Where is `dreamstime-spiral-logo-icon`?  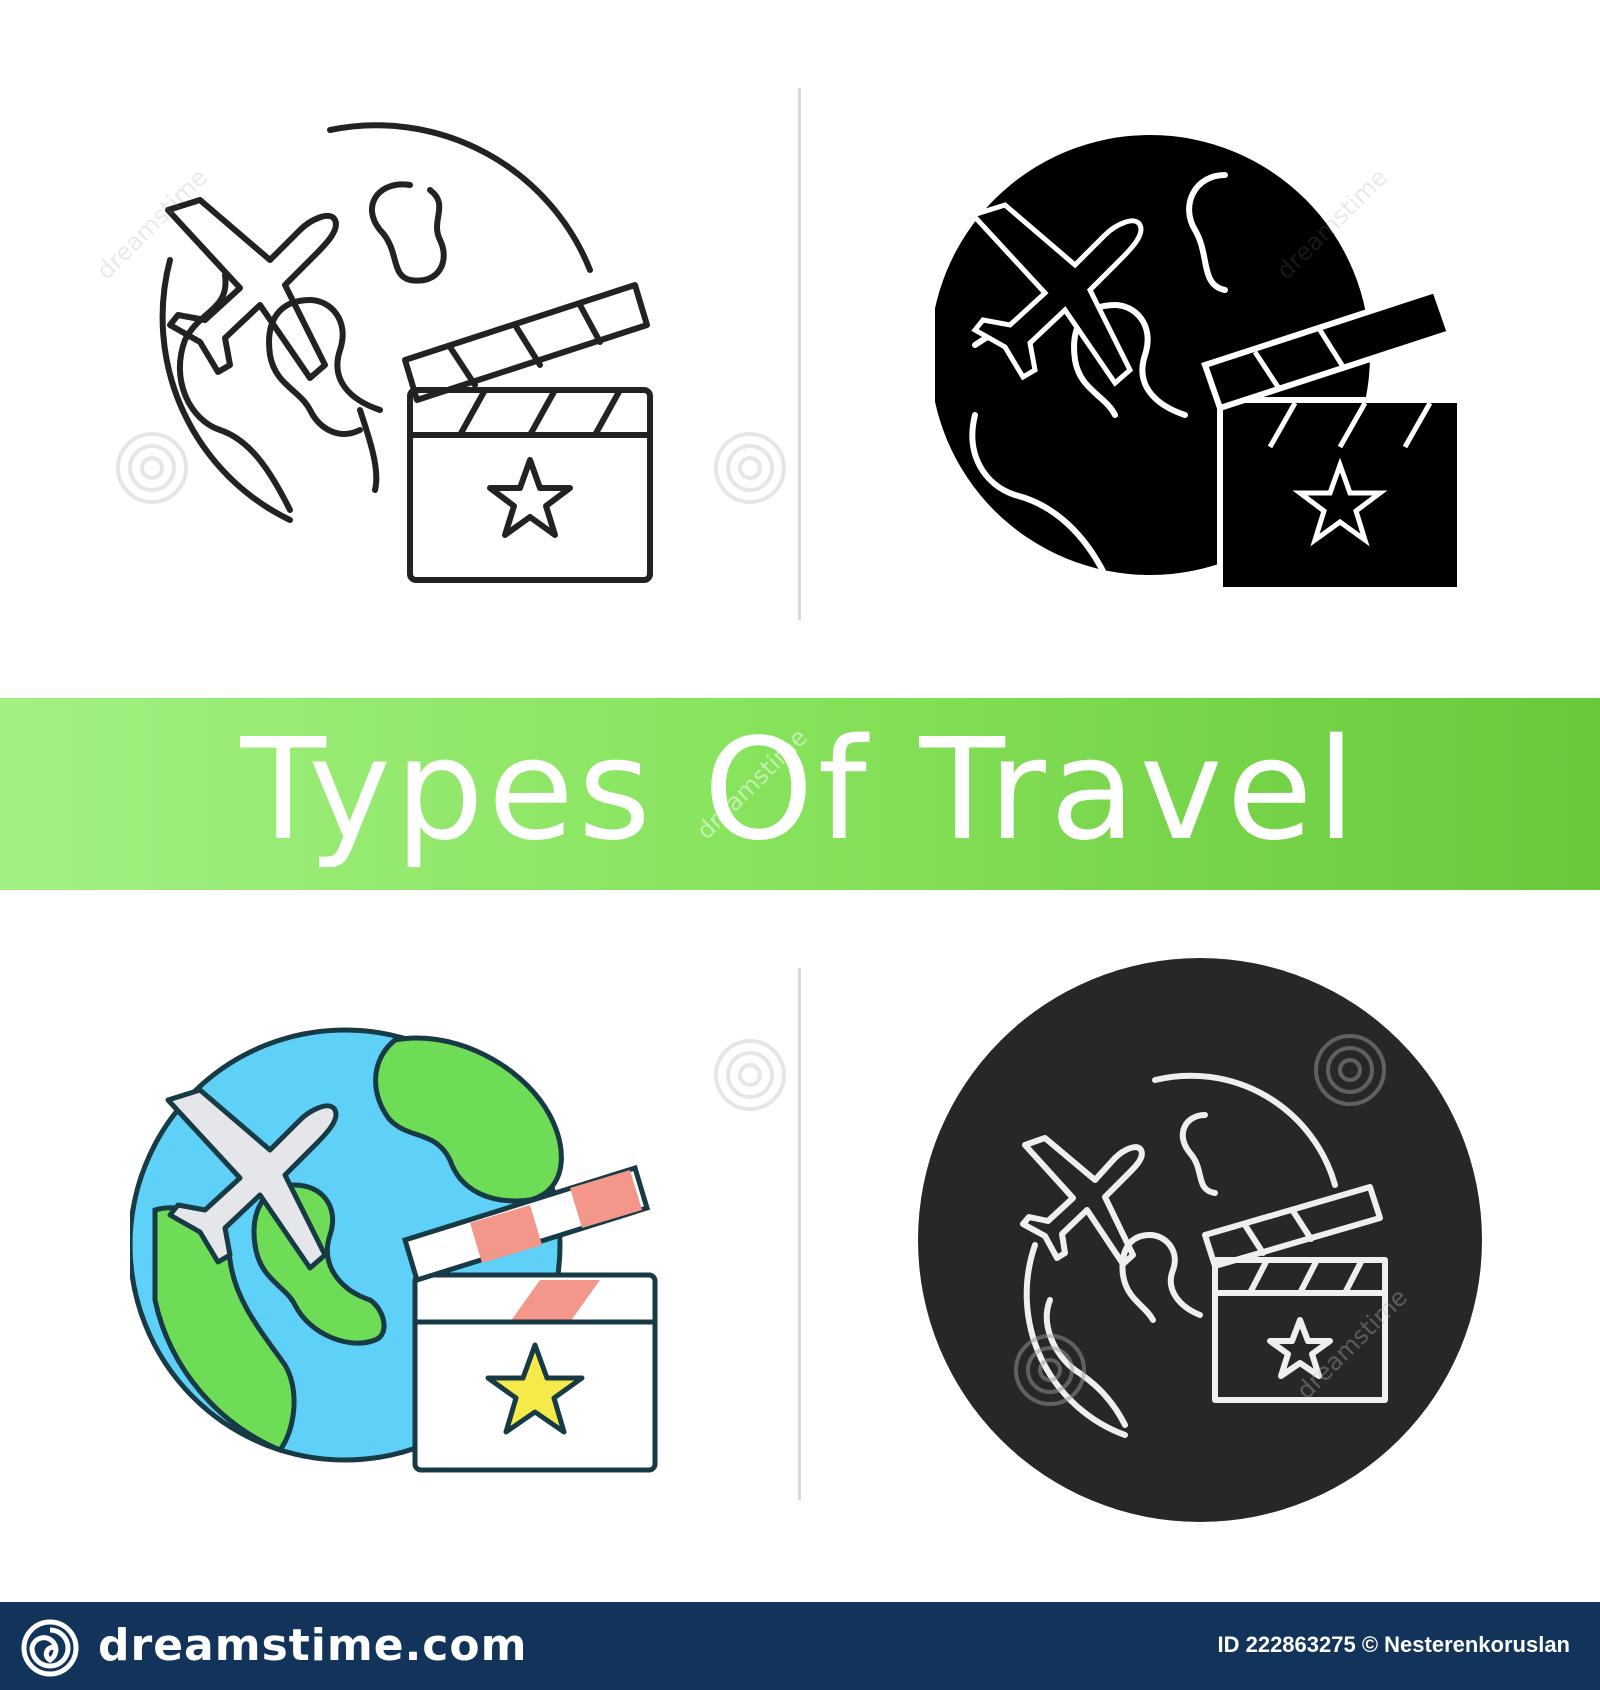
dreamstime-spiral-logo-icon is located at coordinates (50, 1650).